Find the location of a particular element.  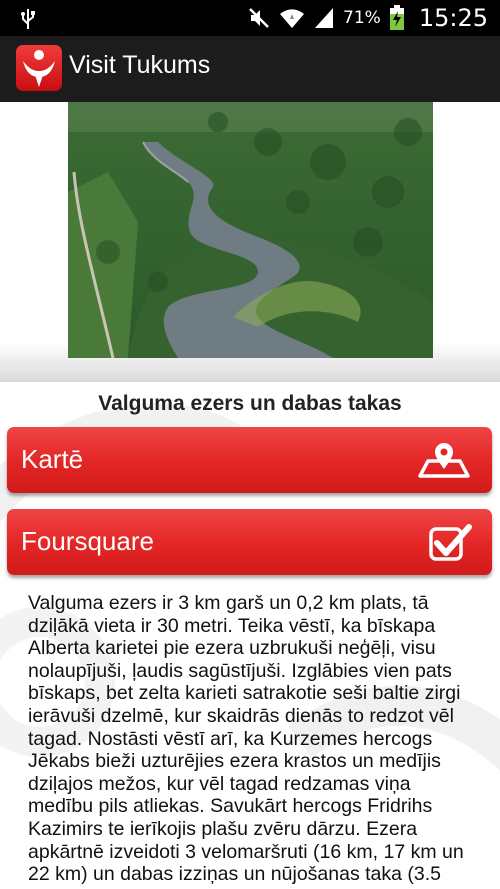

map-button-label: Kartē is located at coordinates (52, 459).